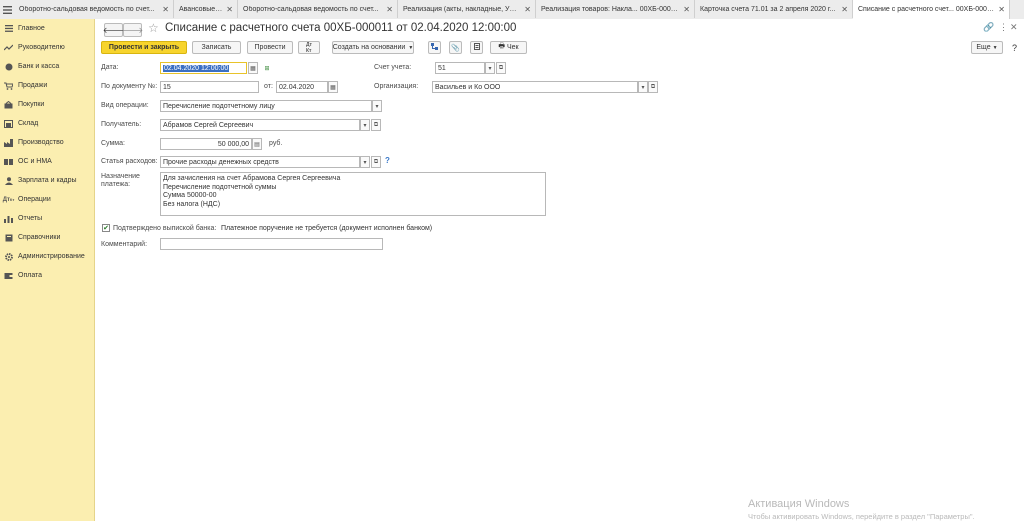 This screenshot has width=1024, height=521. I want to click on account-dropdown-button: ▾, so click(490, 68).